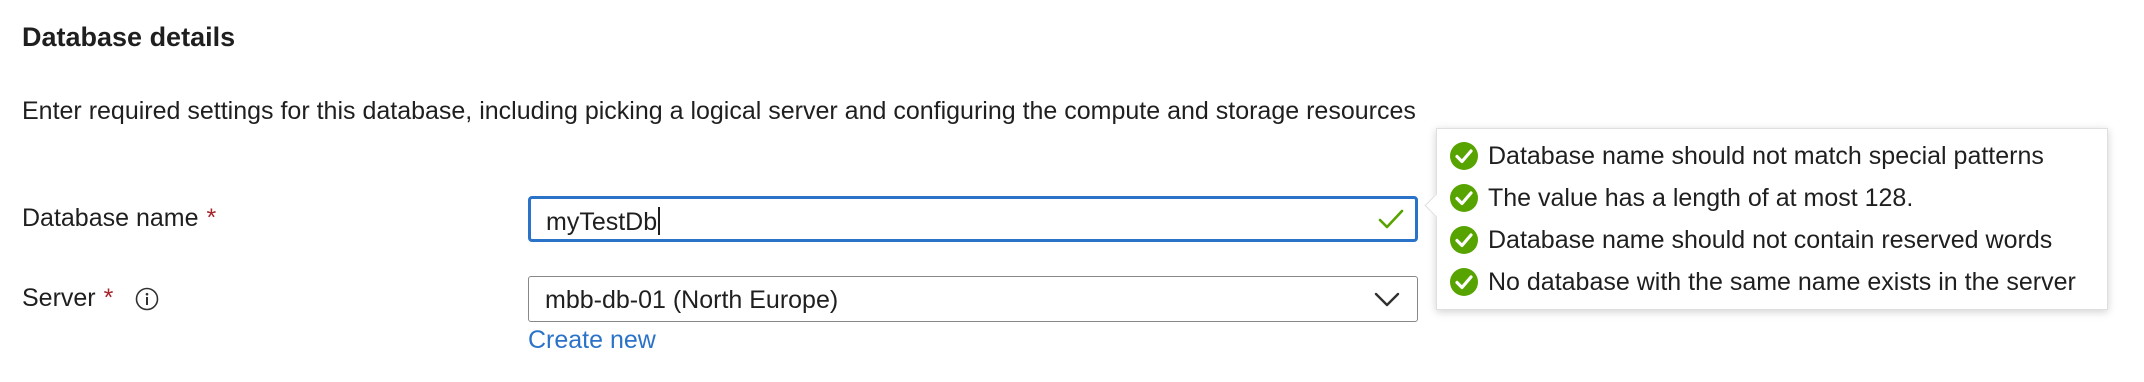  Describe the element at coordinates (603, 222) in the screenshot. I see `database-name-value: myTestDb` at that location.